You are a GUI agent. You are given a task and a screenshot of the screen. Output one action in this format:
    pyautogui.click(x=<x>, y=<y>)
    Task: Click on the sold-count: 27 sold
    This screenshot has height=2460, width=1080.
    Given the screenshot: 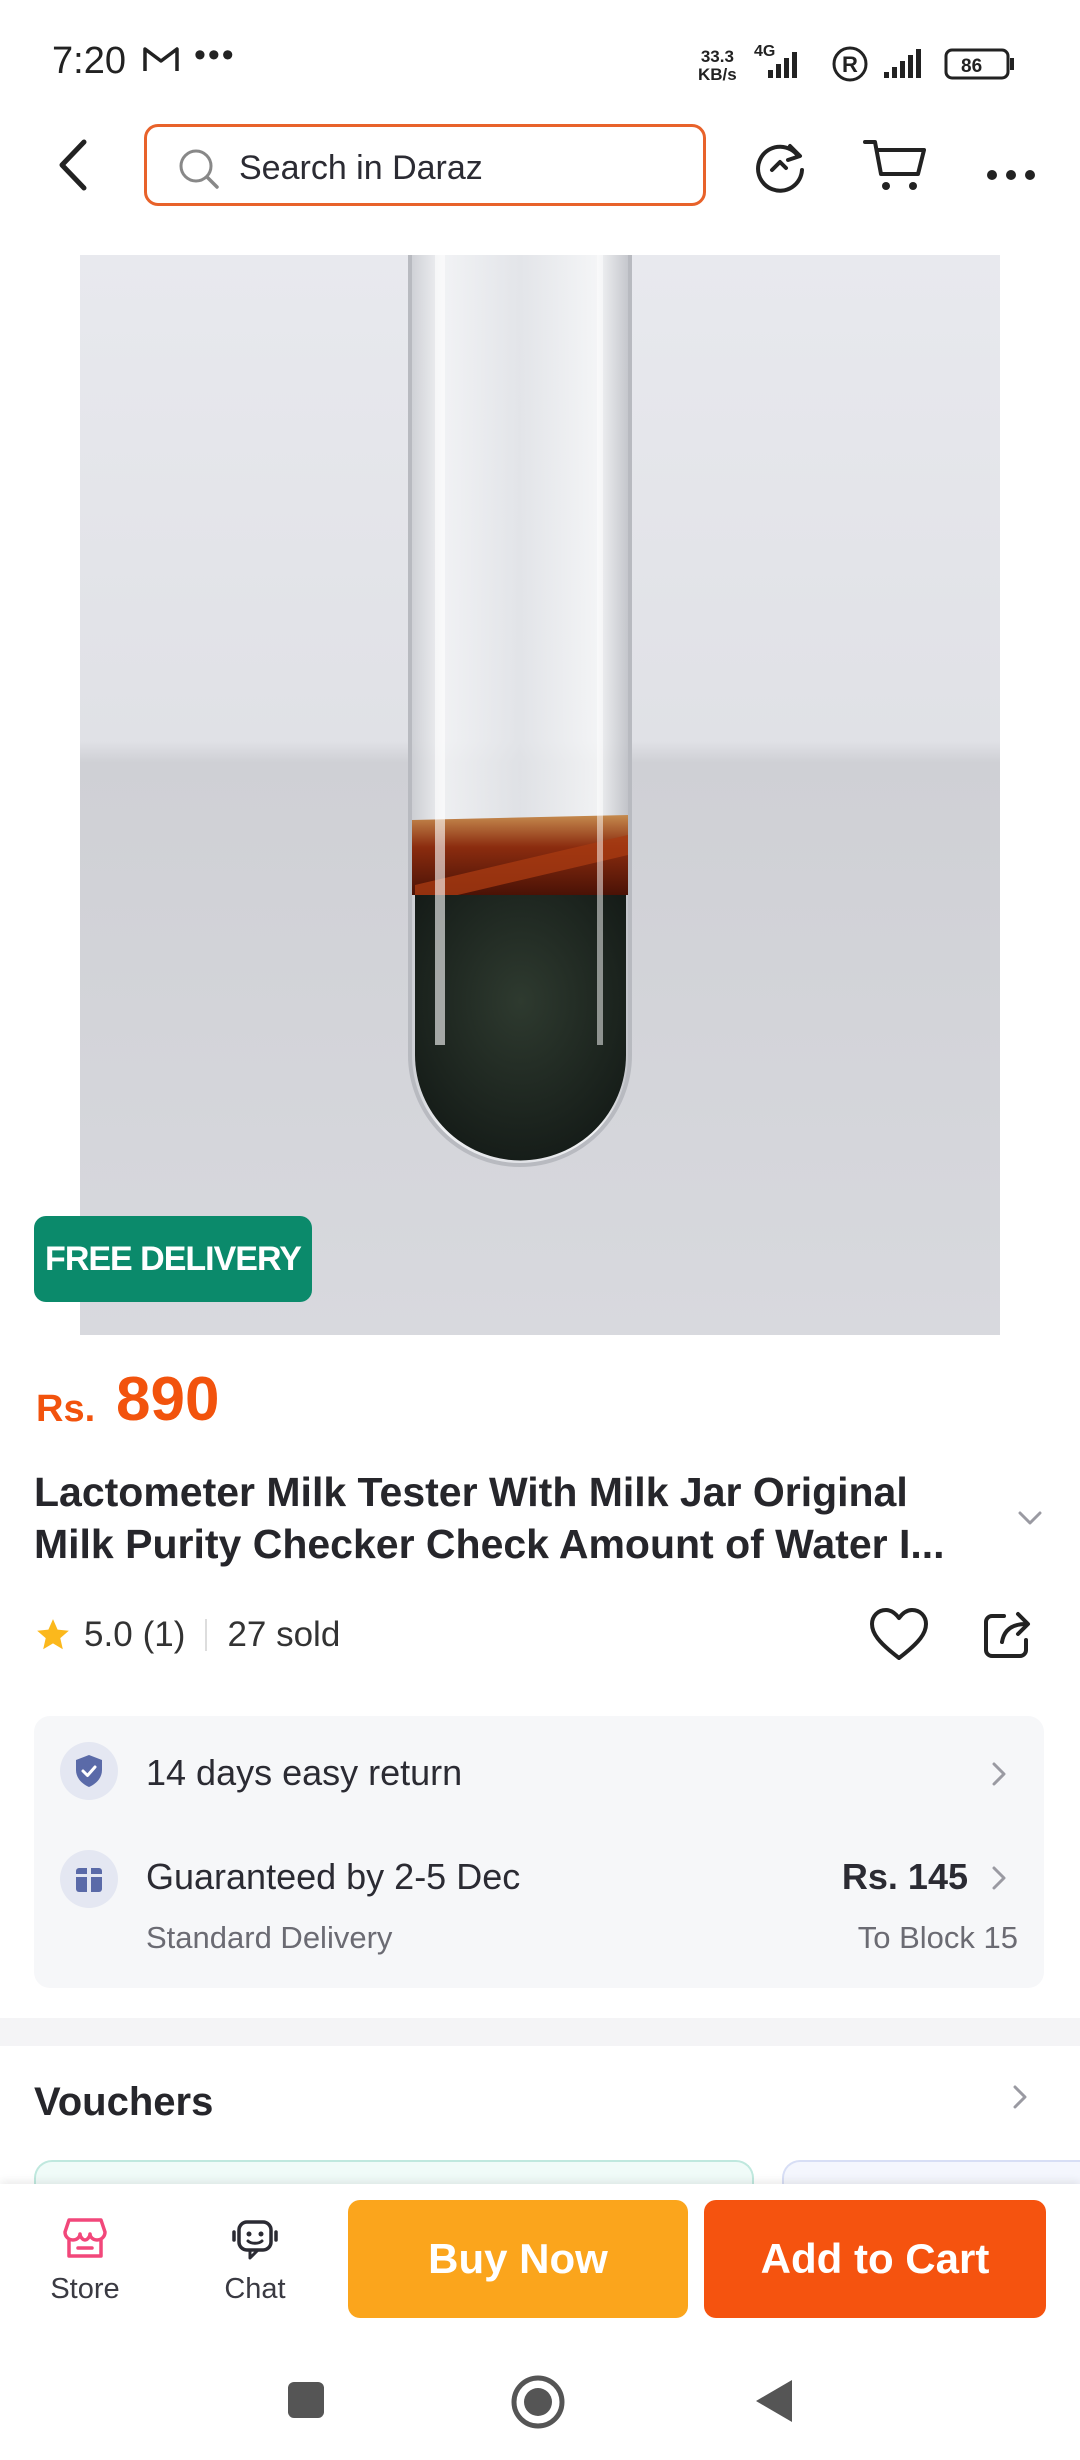 What is the action you would take?
    pyautogui.click(x=284, y=1634)
    